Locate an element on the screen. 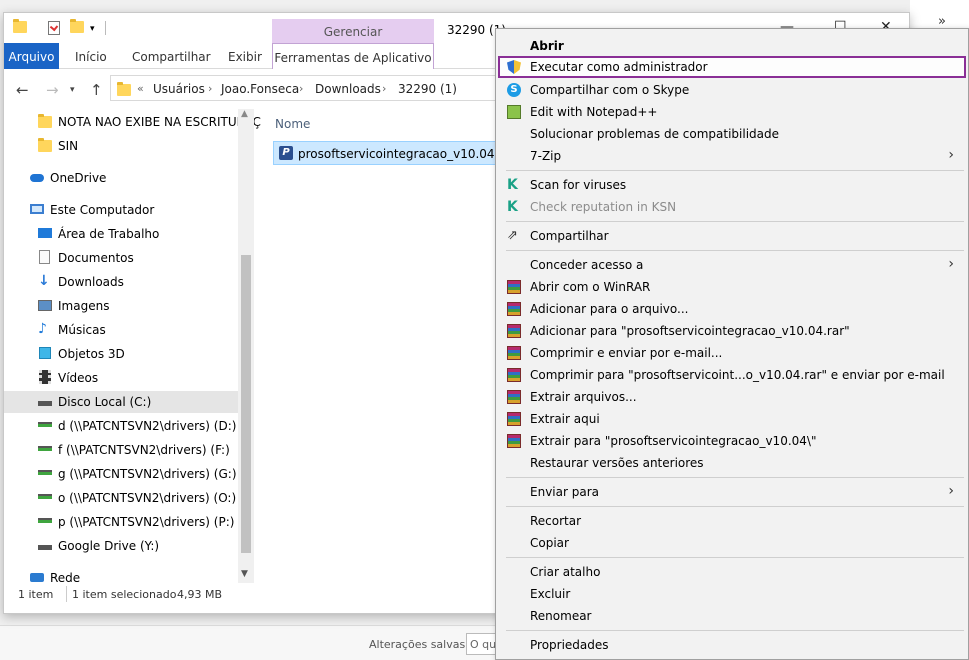 The height and width of the screenshot is (660, 969). music-icon: ♪ is located at coordinates (42, 329).